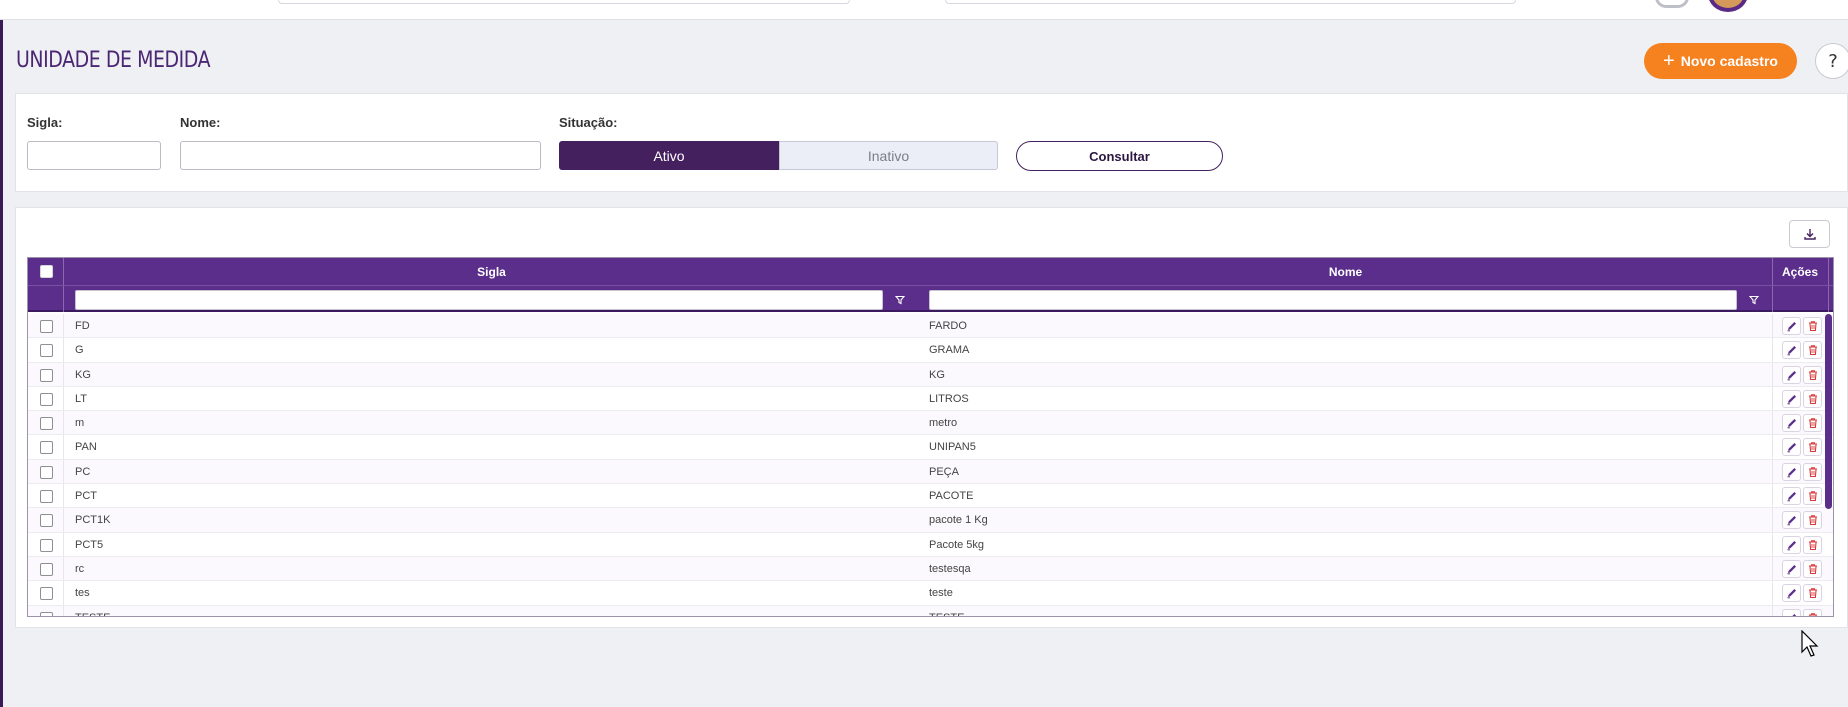  I want to click on table-row: tes teste, so click(930, 593).